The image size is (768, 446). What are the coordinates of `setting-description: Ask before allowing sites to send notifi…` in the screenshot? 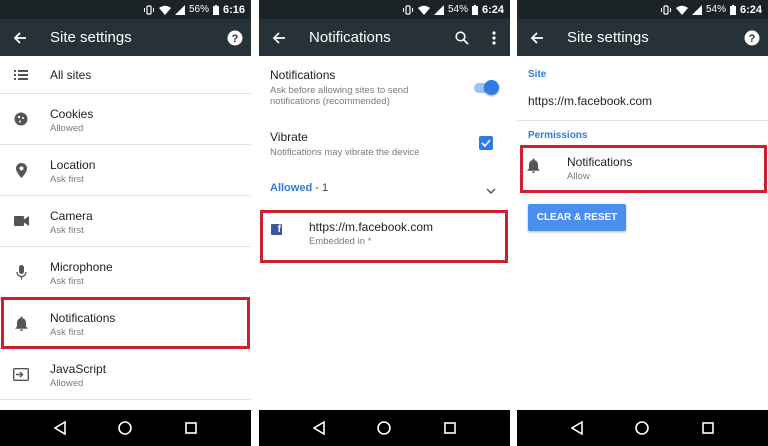 It's located at (339, 96).